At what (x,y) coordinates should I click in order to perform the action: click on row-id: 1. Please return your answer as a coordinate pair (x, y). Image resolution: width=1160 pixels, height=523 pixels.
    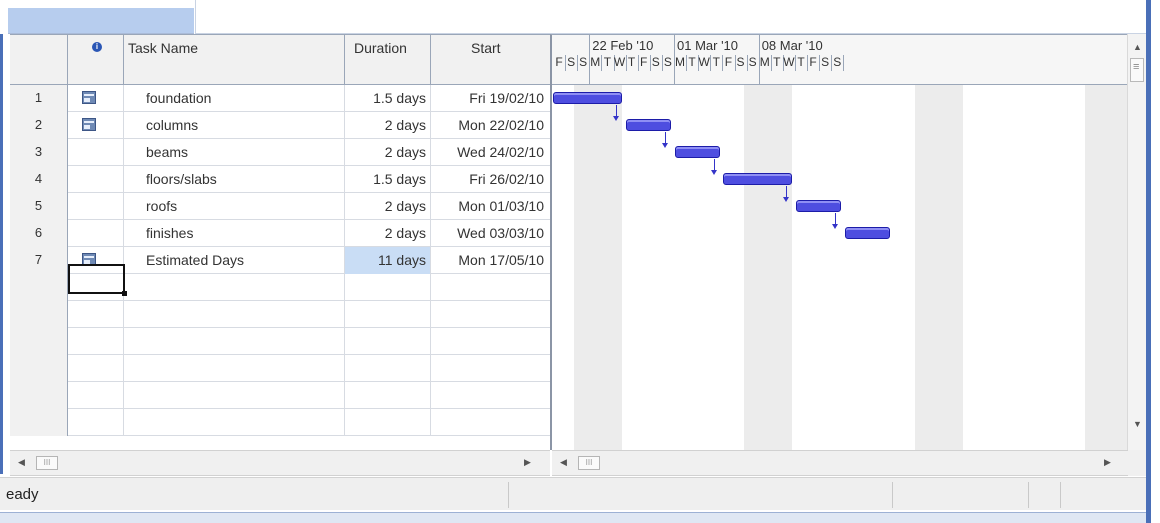
    Looking at the image, I should click on (39, 98).